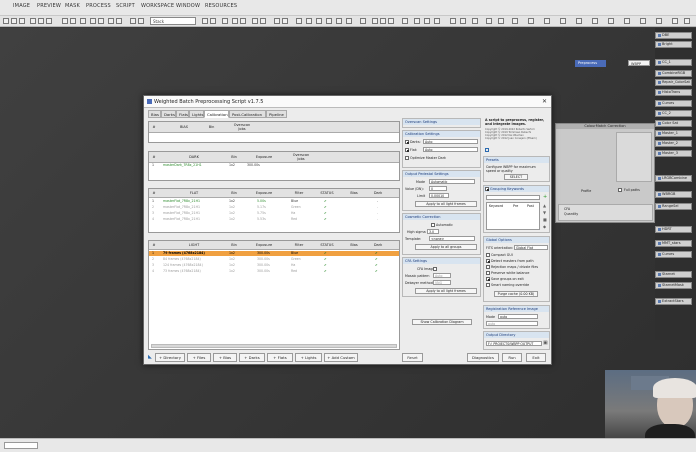  What do you see at coordinates (98, 6) in the screenshot?
I see `menu-process: PROCESS` at bounding box center [98, 6].